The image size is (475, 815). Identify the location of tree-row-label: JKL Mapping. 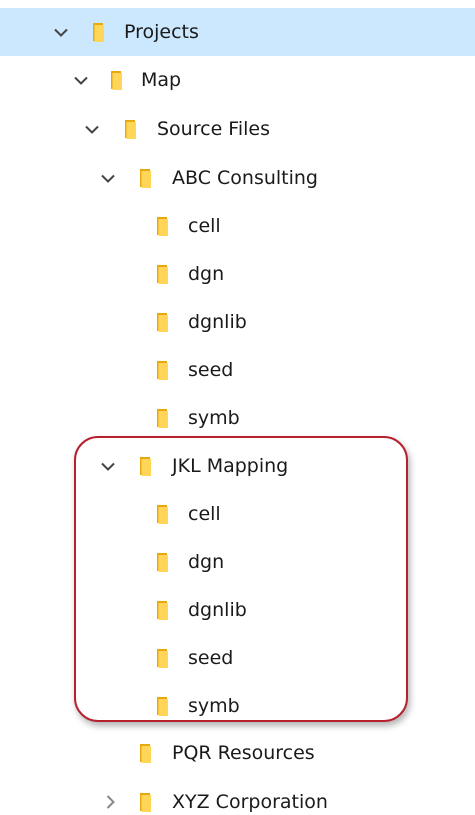
(230, 466).